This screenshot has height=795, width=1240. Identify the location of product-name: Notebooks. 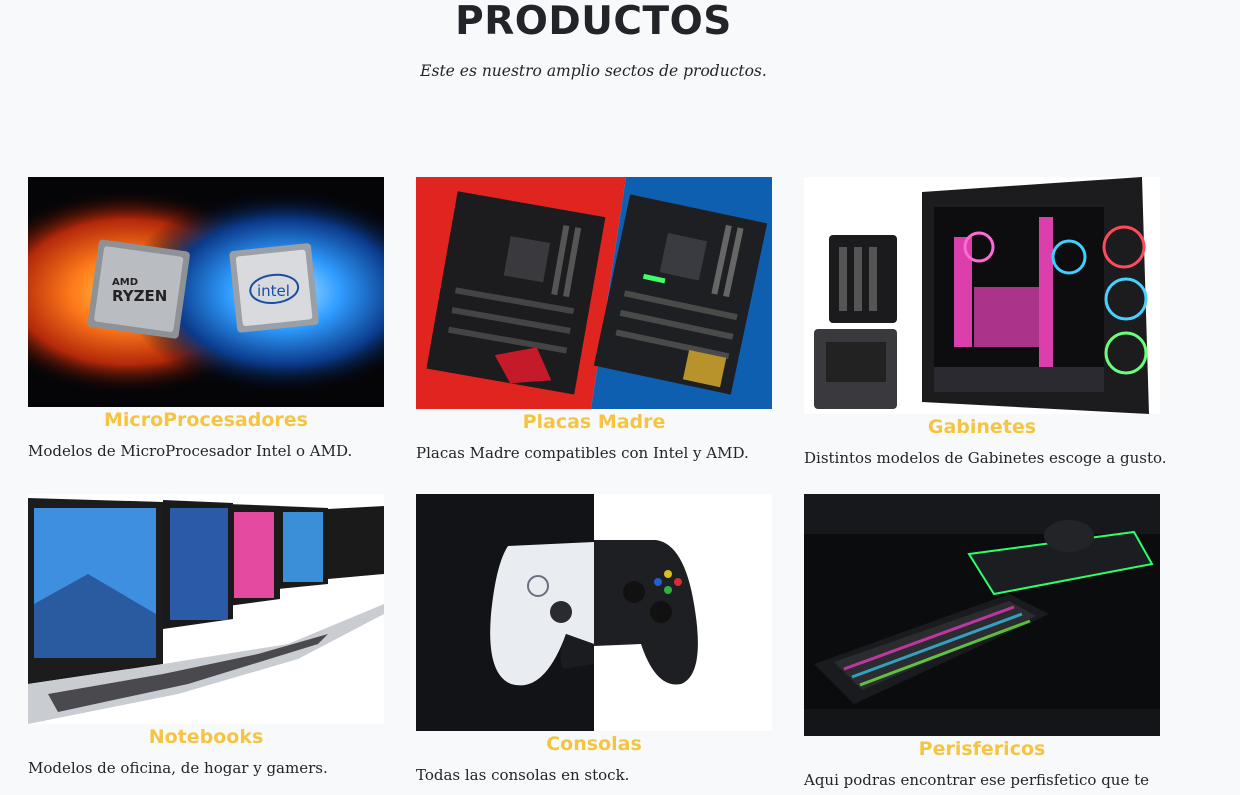
(206, 736).